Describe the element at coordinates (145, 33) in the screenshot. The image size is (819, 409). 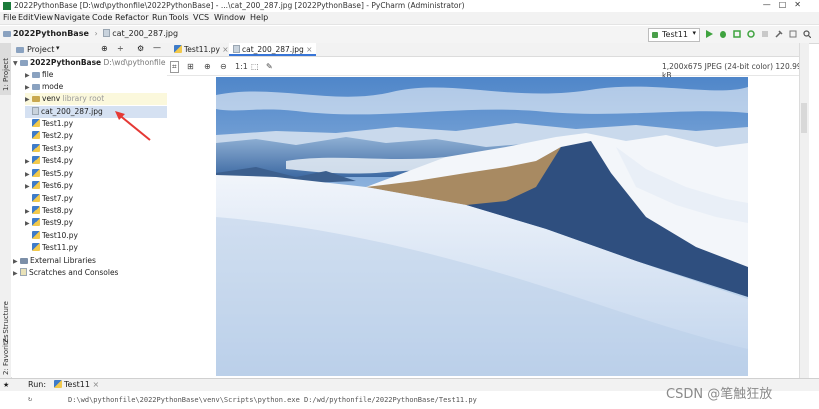
I see `breadcrumb-file: cat_200_287.jpg` at that location.